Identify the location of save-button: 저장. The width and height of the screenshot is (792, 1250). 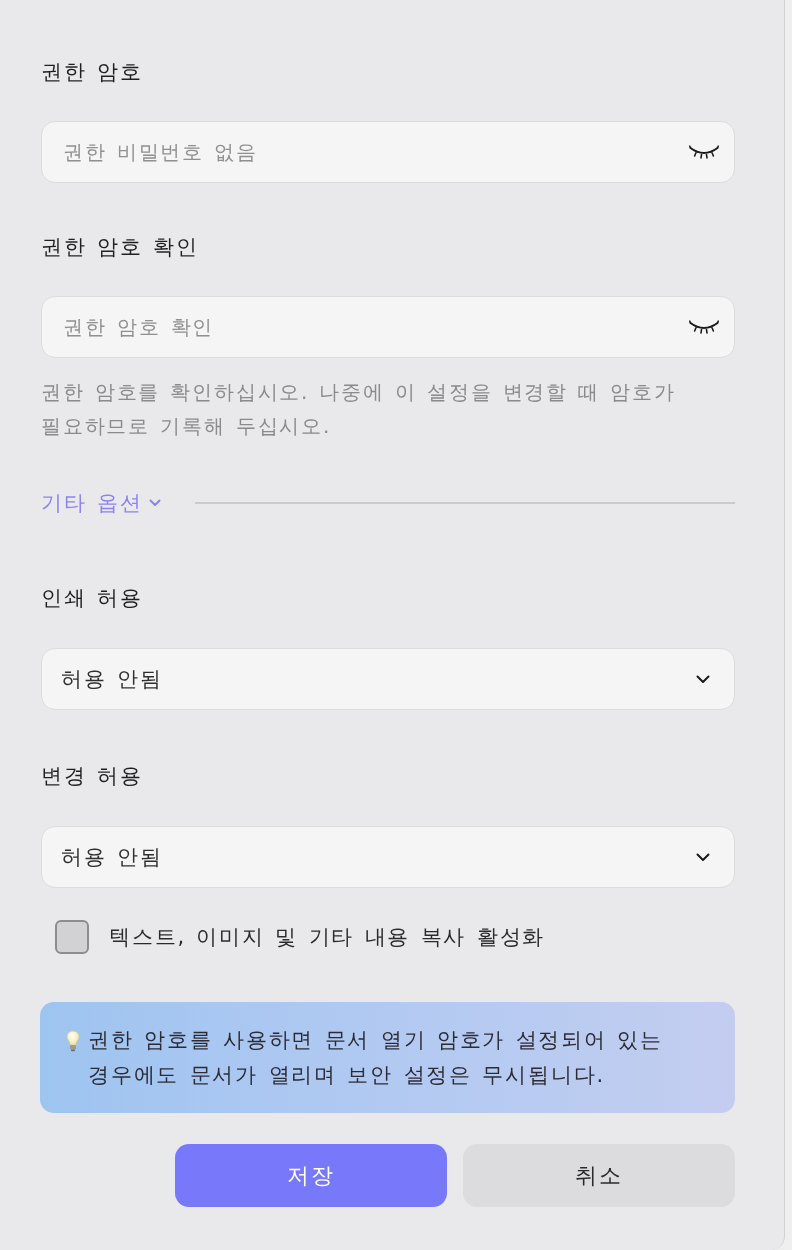
(311, 1175).